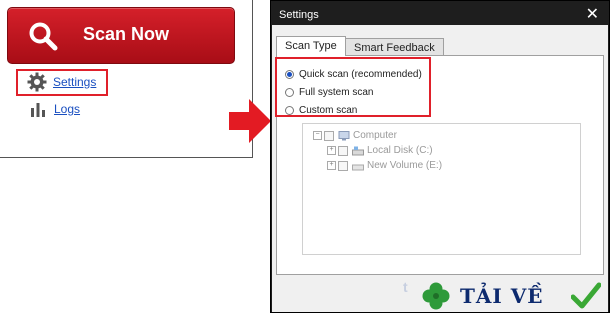 This screenshot has width=610, height=317. What do you see at coordinates (405, 165) in the screenshot?
I see `tree-label: New Volume (E:)` at bounding box center [405, 165].